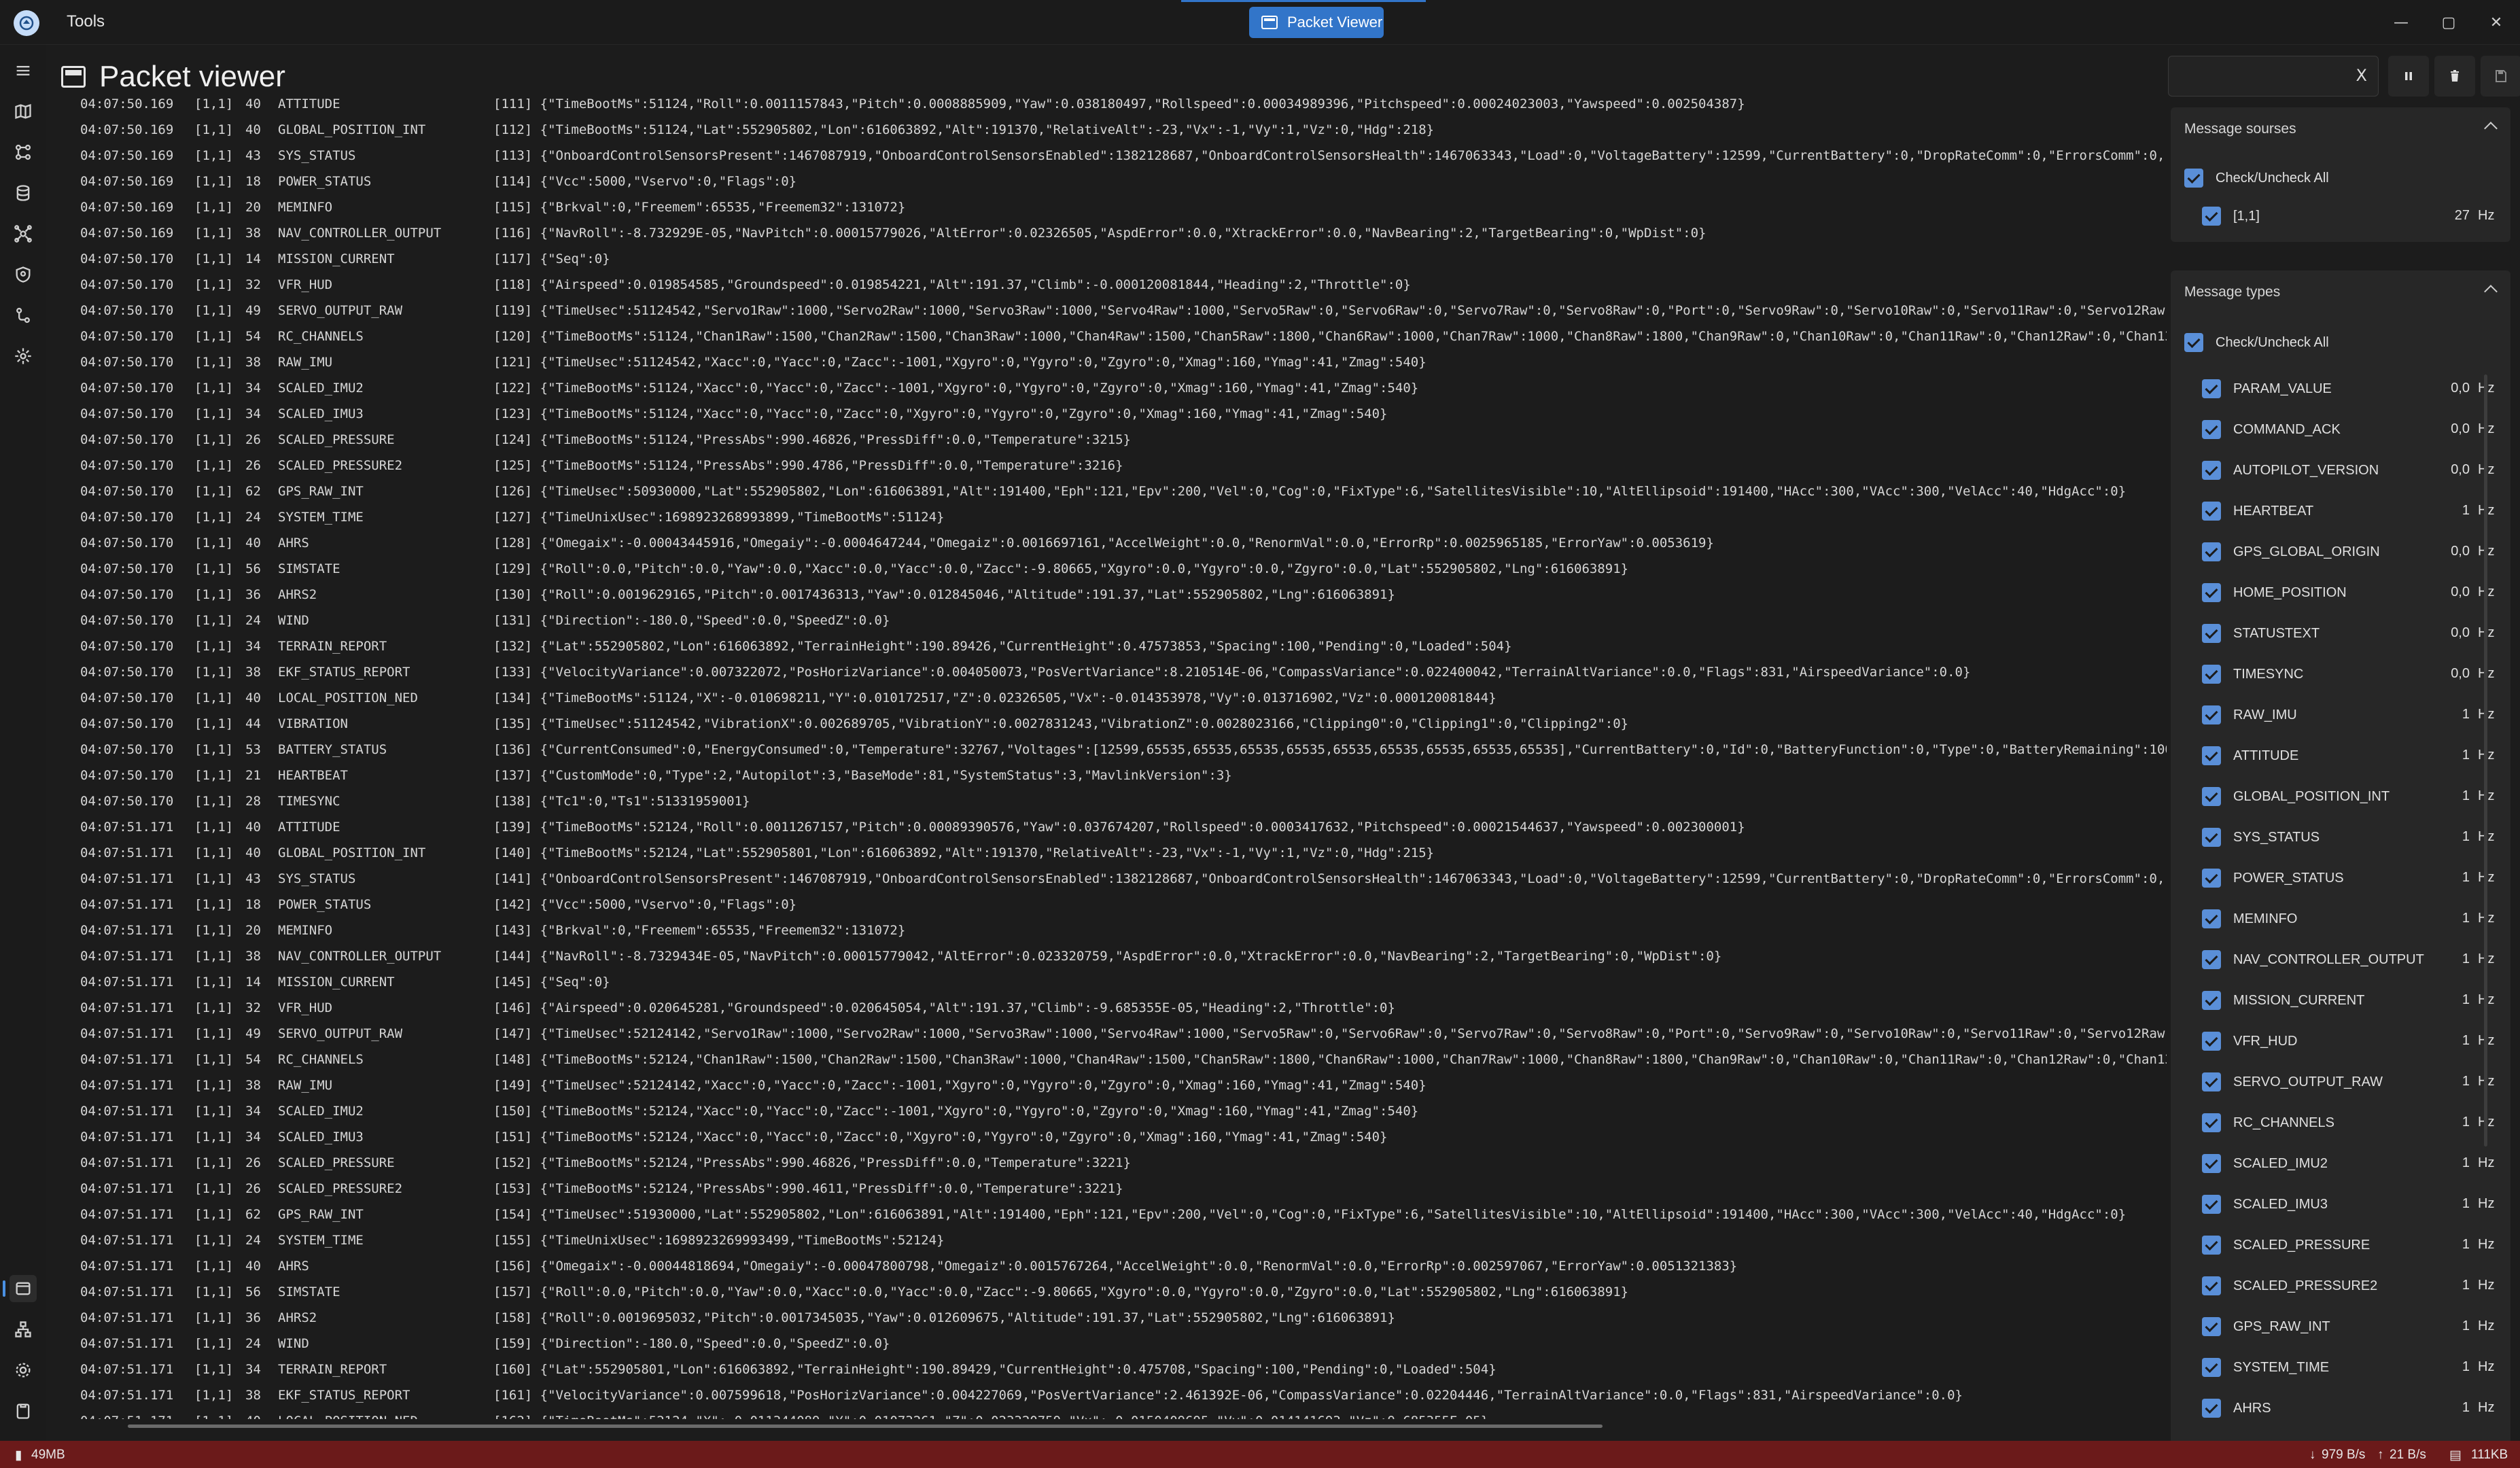 This screenshot has height=1468, width=2520. I want to click on menu-icon, so click(23, 70).